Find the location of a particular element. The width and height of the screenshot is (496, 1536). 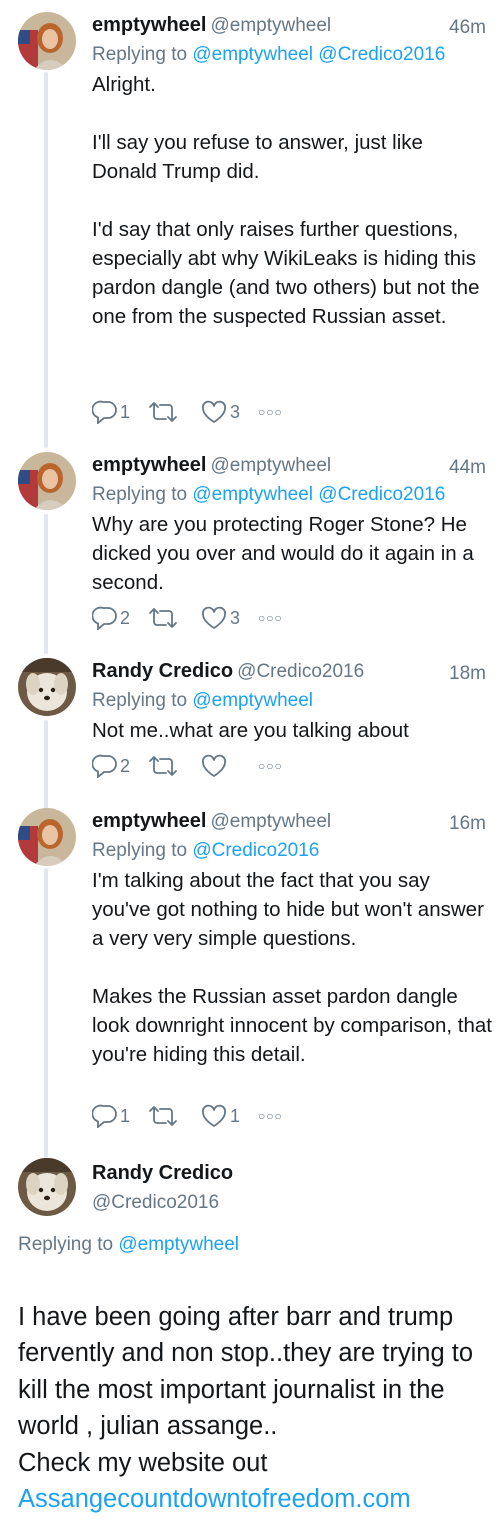

timestamp: 18m is located at coordinates (467, 674).